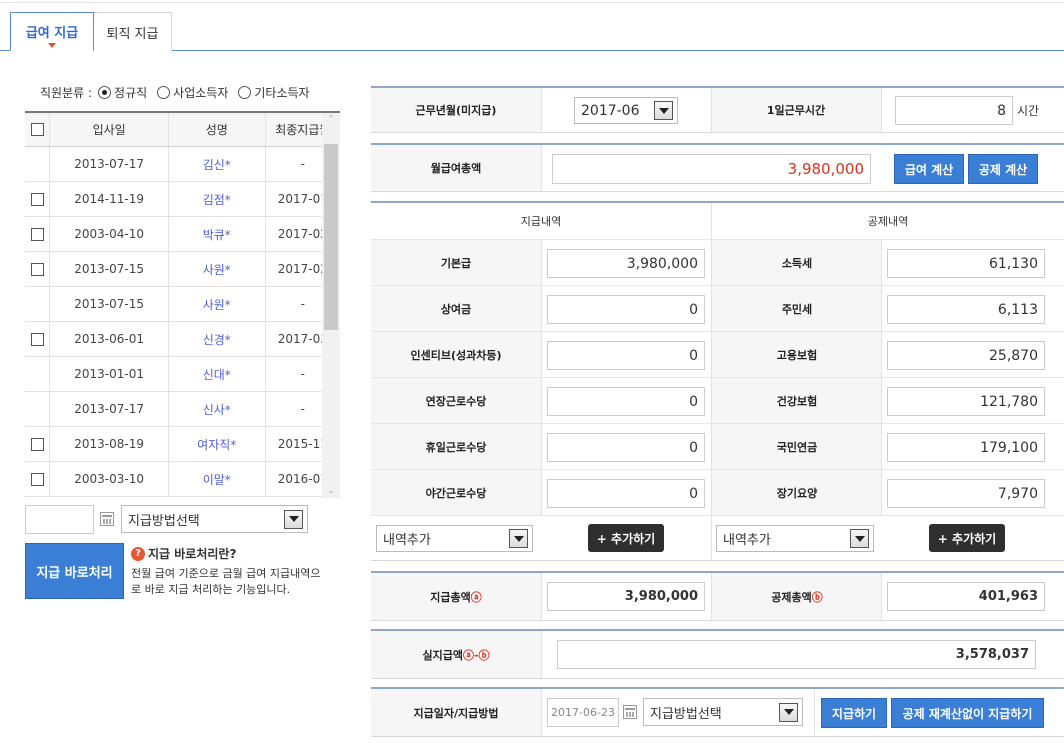 The height and width of the screenshot is (743, 1064). What do you see at coordinates (967, 538) in the screenshot?
I see `deduction-add-item-button: + 추가하기` at bounding box center [967, 538].